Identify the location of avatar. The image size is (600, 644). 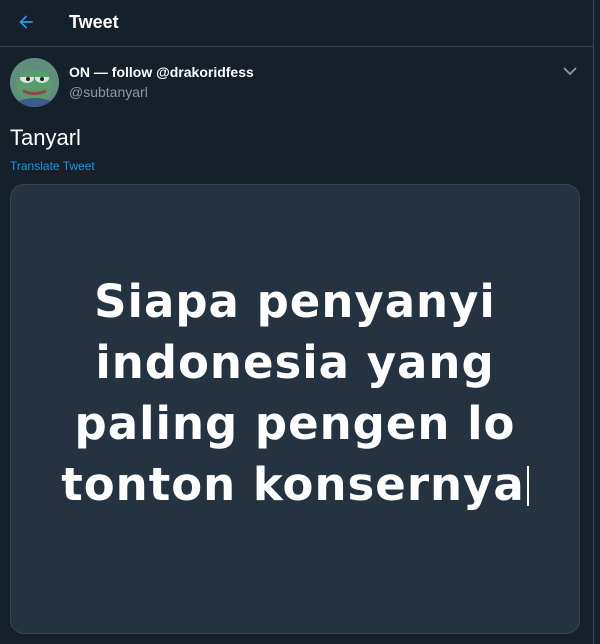
(34, 82).